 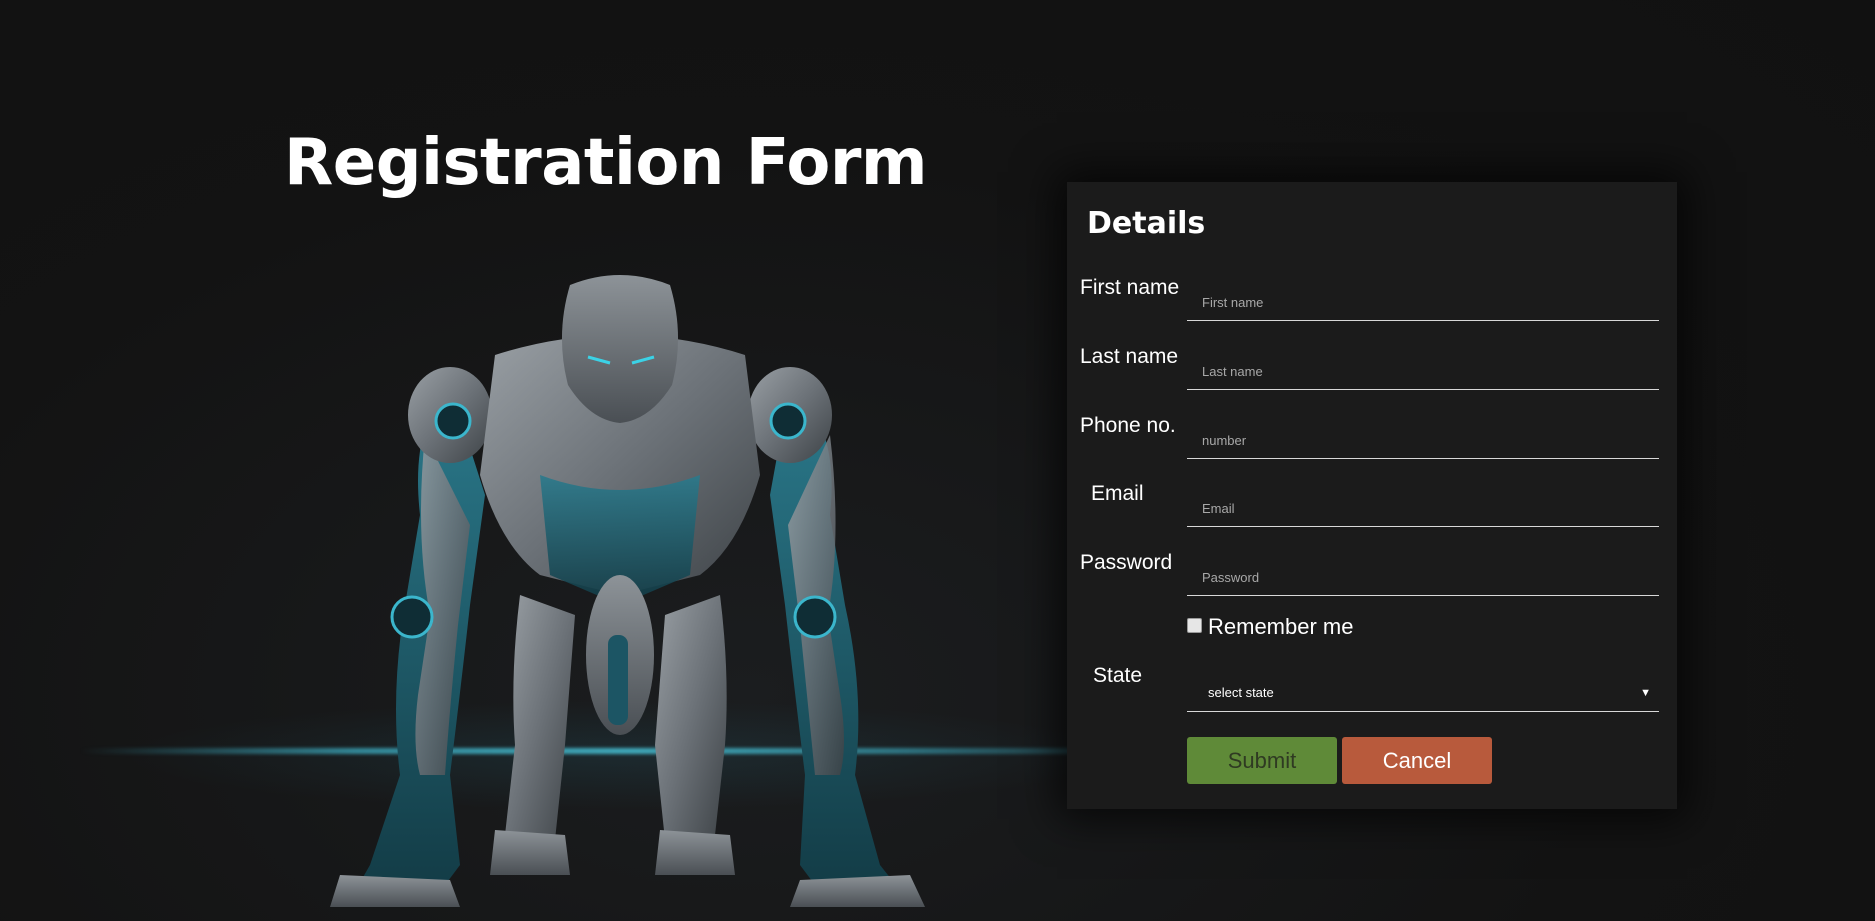 I want to click on email-input, so click(x=1423, y=504).